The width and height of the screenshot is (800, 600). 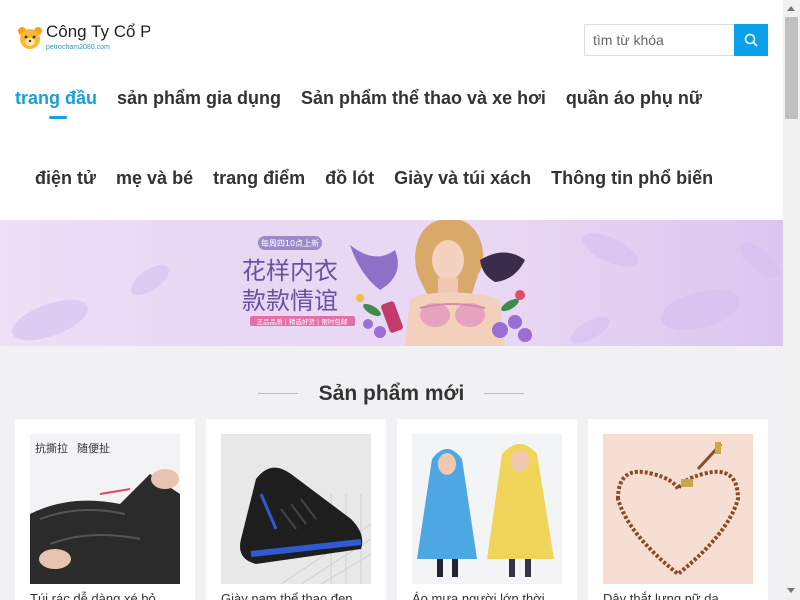 I want to click on scrollbar-thumb, so click(x=791, y=68).